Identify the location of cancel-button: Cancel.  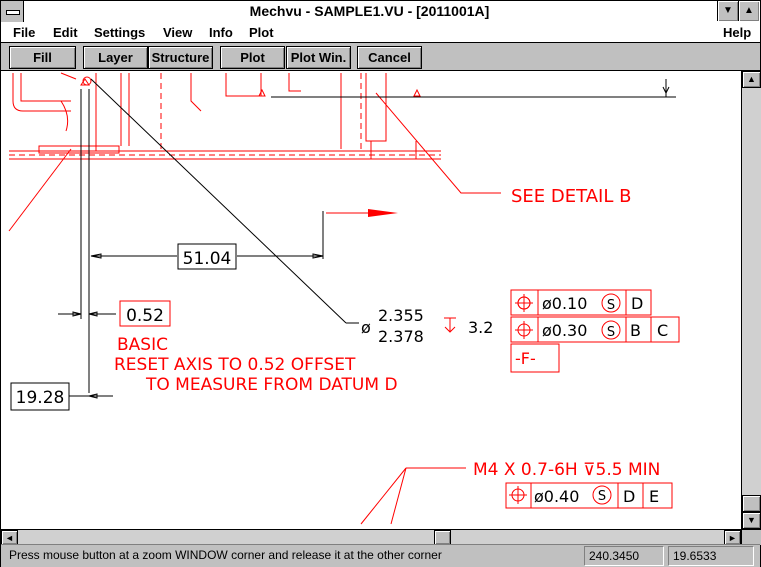
(389, 57).